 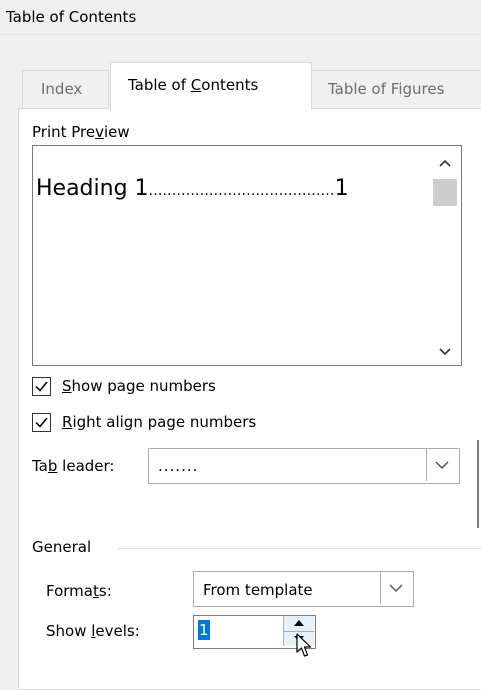 I want to click on tab-index-label: Index, so click(x=62, y=89).